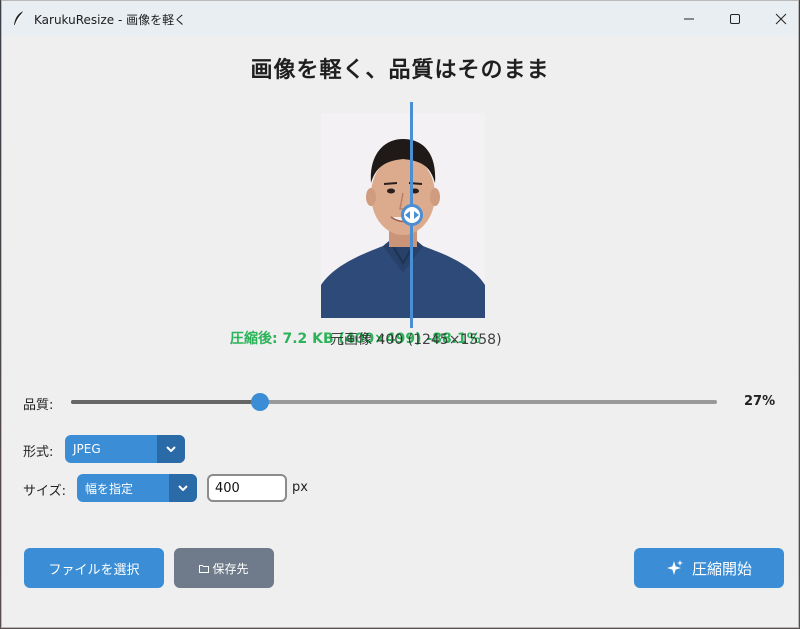 This screenshot has height=629, width=800. I want to click on minimize-icon, so click(689, 18).